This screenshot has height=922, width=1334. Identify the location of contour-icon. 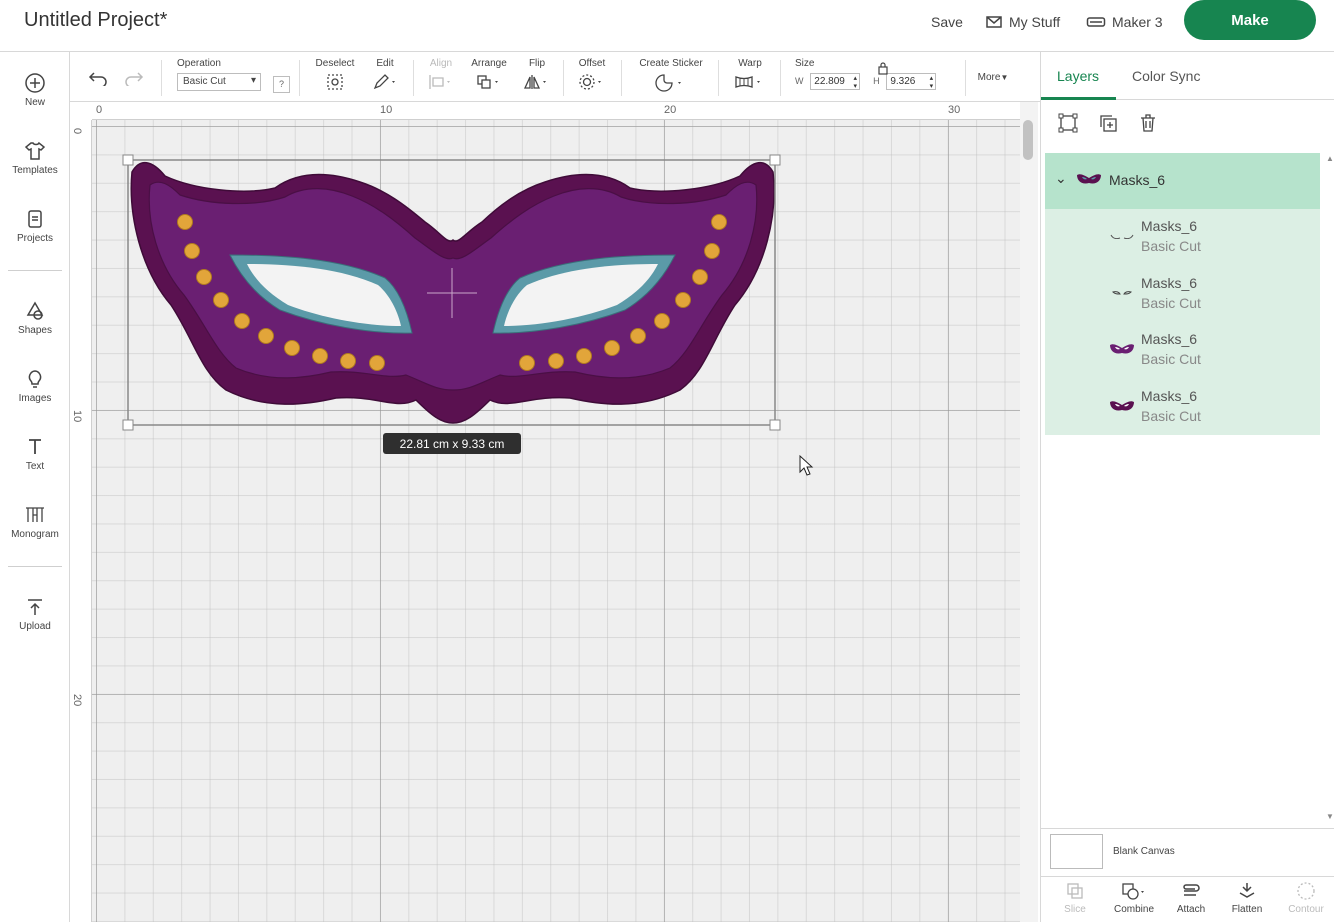
(1306, 891).